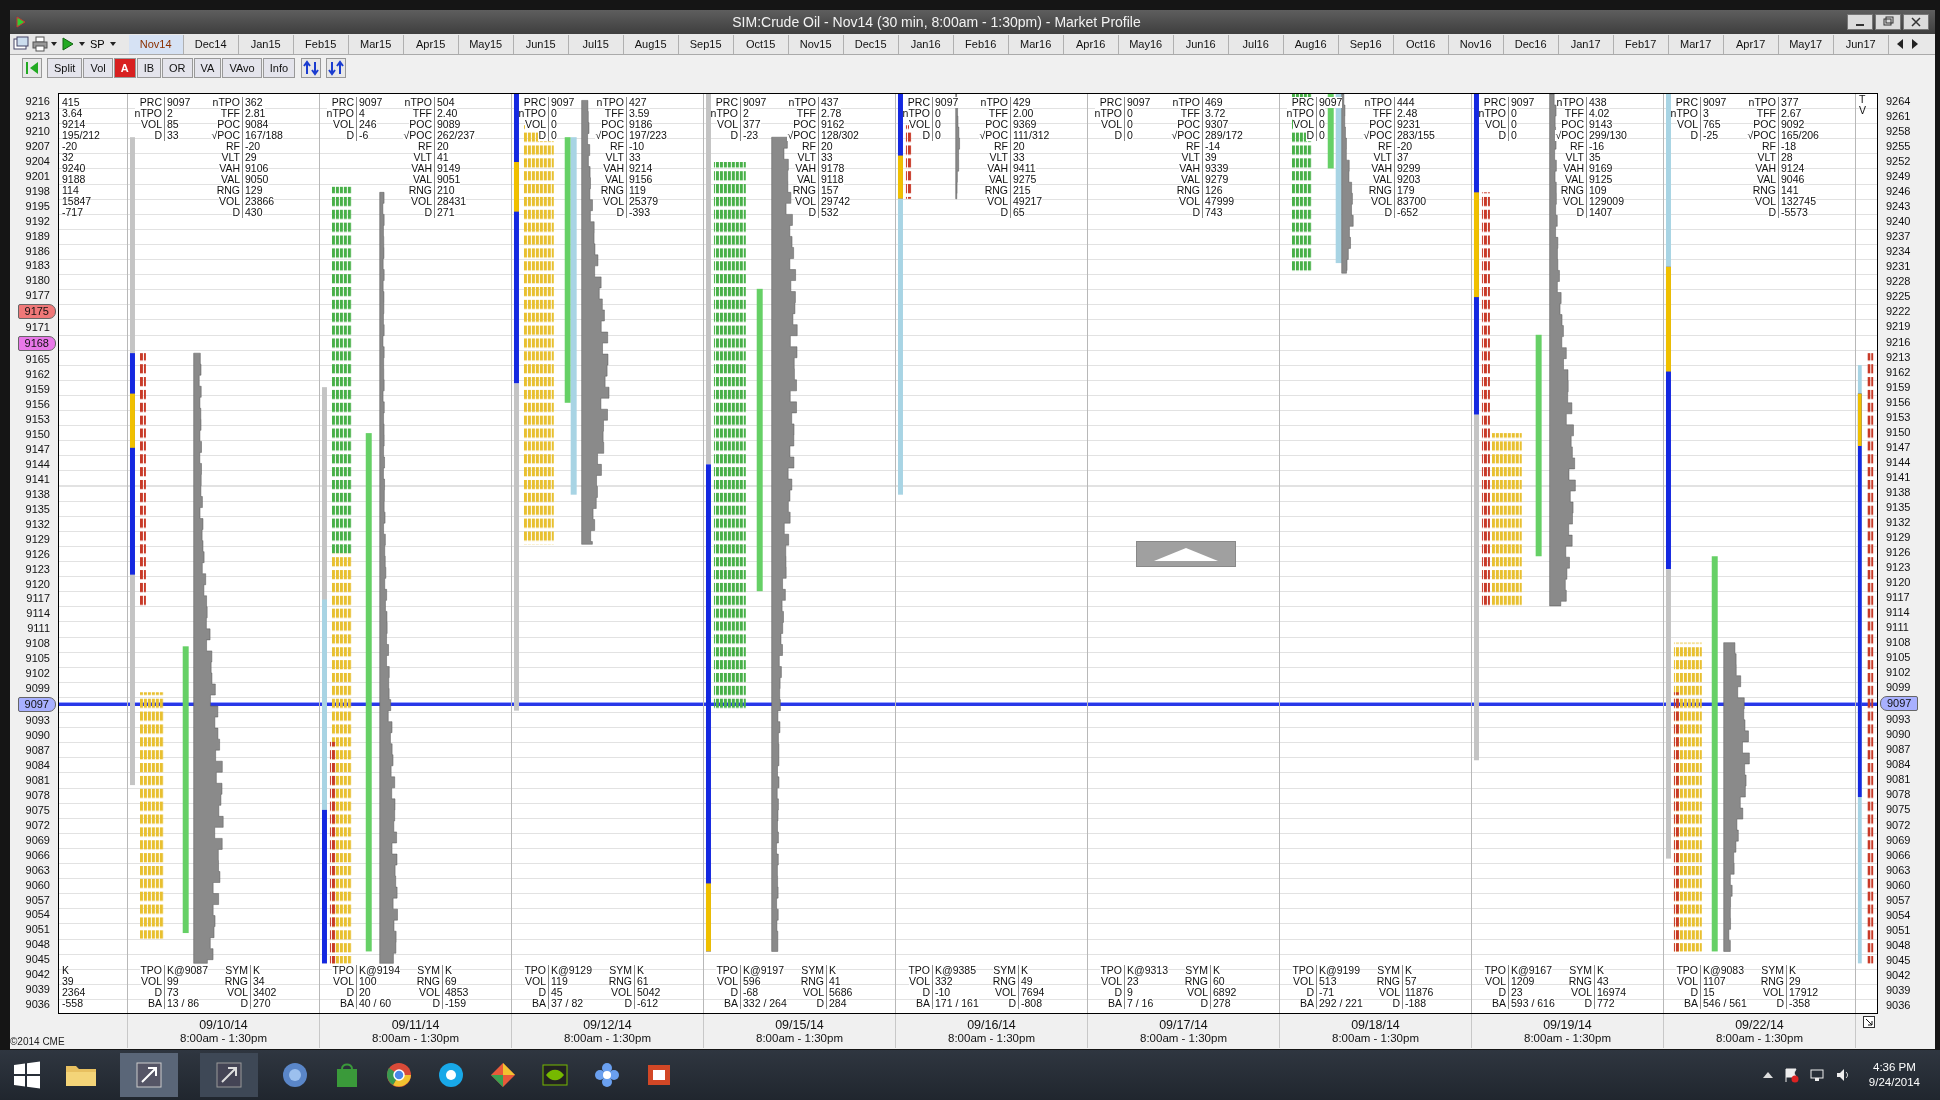 The image size is (1940, 1100). What do you see at coordinates (836, 1003) in the screenshot?
I see `stat-value: 284` at bounding box center [836, 1003].